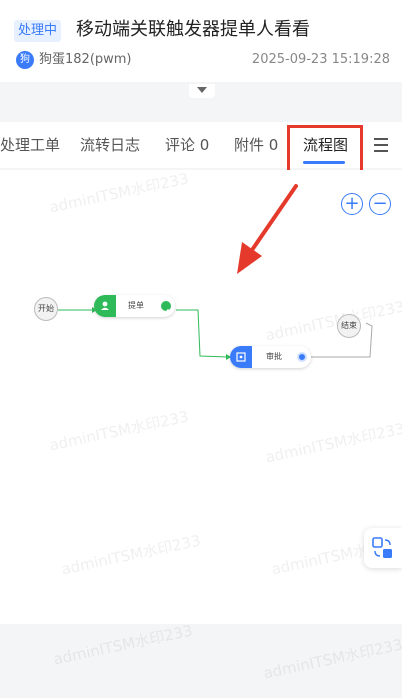  What do you see at coordinates (85, 59) in the screenshot?
I see `author-name: 狗蛋182(pwm)` at bounding box center [85, 59].